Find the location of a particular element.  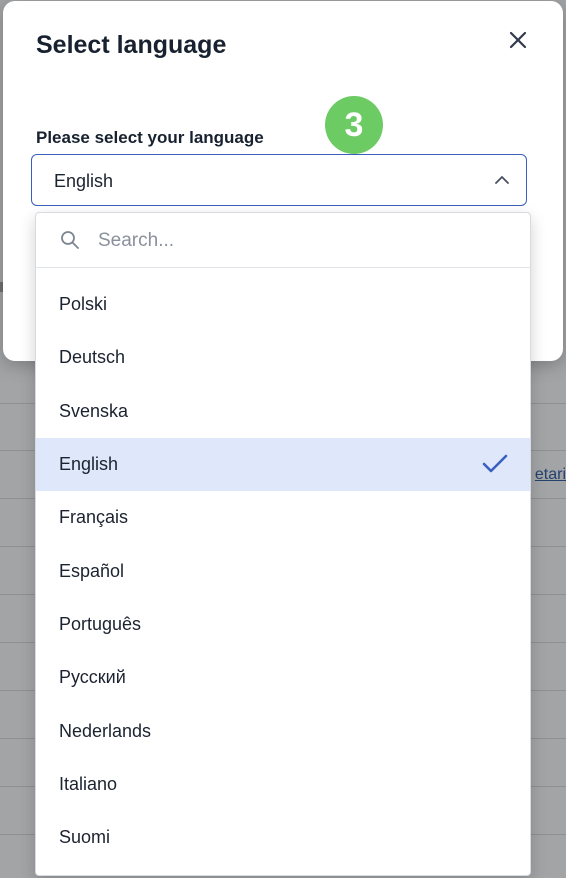

language-option: Español is located at coordinates (283, 570).